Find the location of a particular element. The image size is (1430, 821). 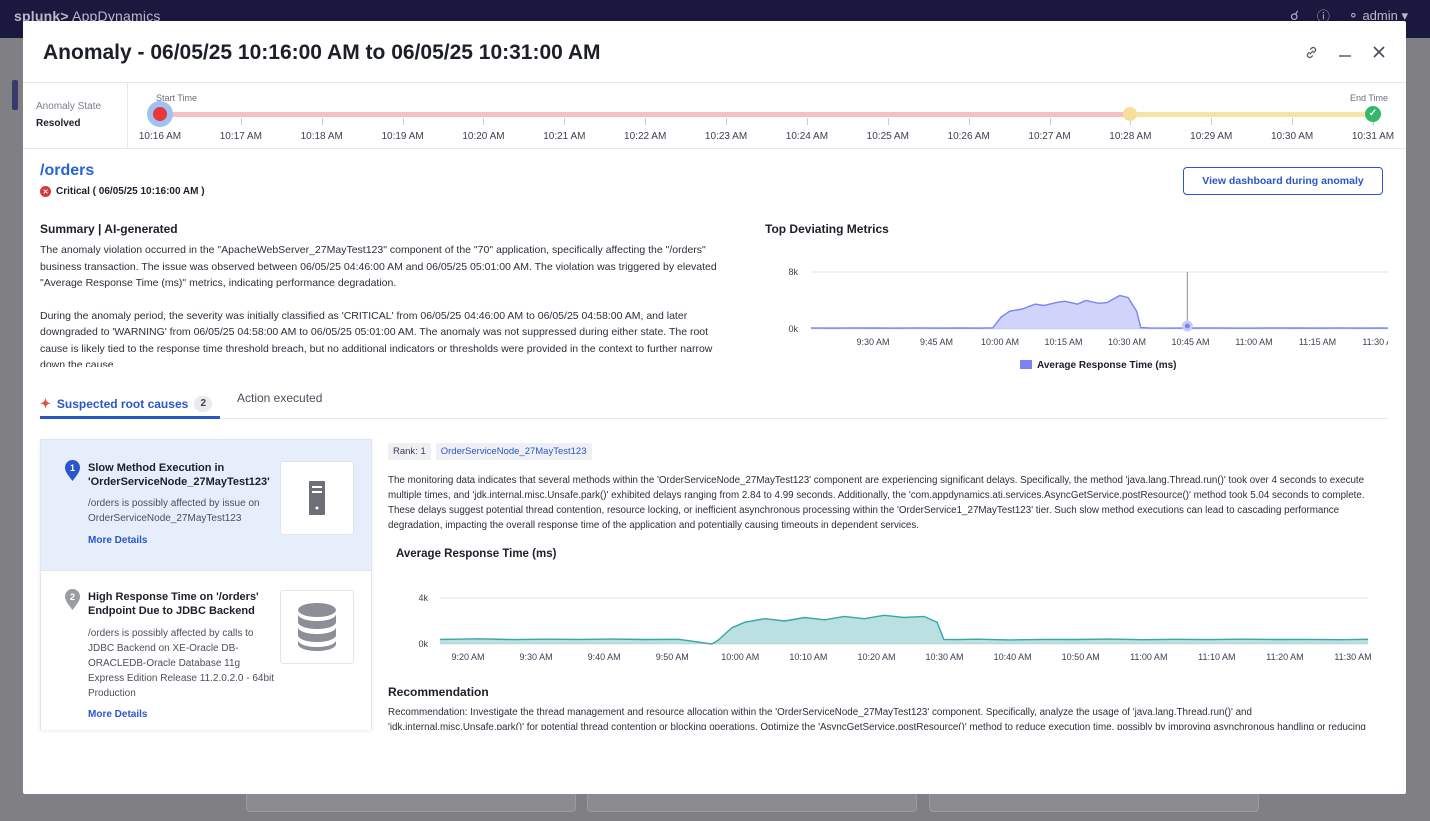

summary-title: Summary | AI-generated is located at coordinates (109, 229).